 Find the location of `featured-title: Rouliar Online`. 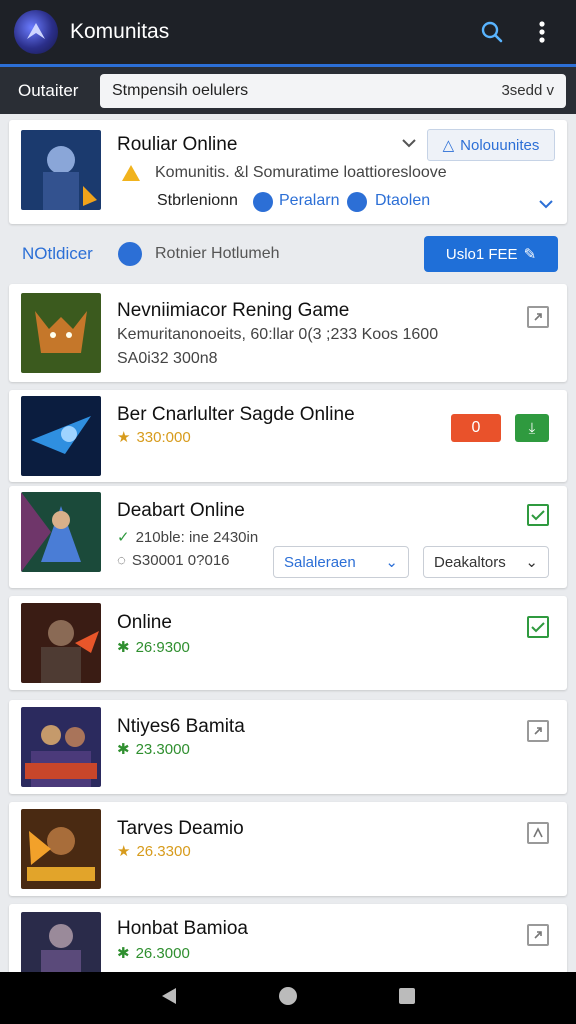

featured-title: Rouliar Online is located at coordinates (177, 144).